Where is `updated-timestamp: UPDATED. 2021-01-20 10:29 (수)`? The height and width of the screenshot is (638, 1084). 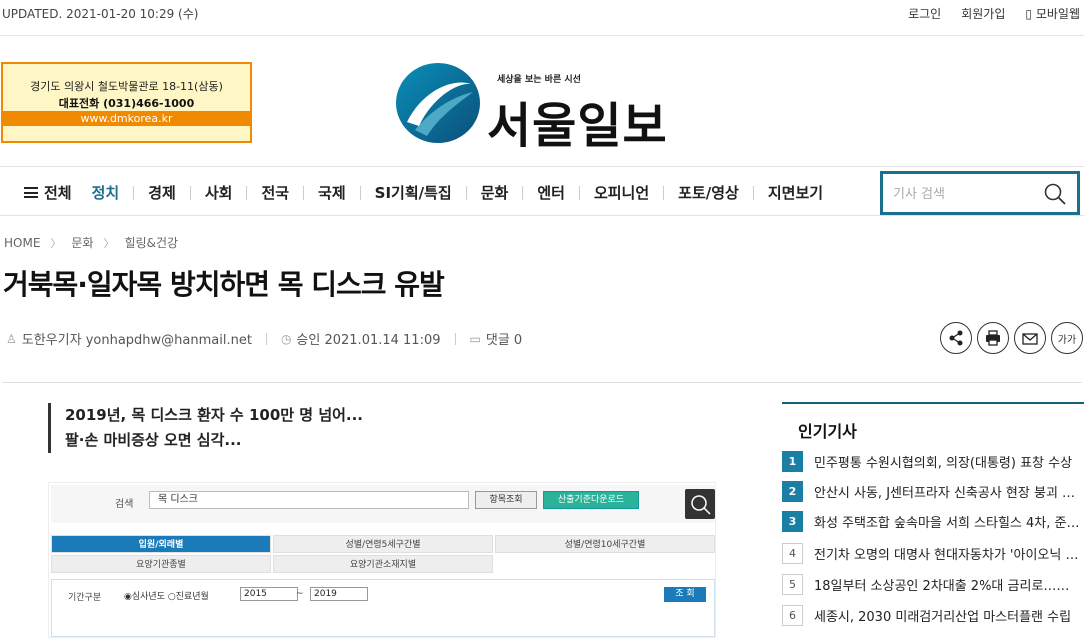
updated-timestamp: UPDATED. 2021-01-20 10:29 (수) is located at coordinates (100, 14).